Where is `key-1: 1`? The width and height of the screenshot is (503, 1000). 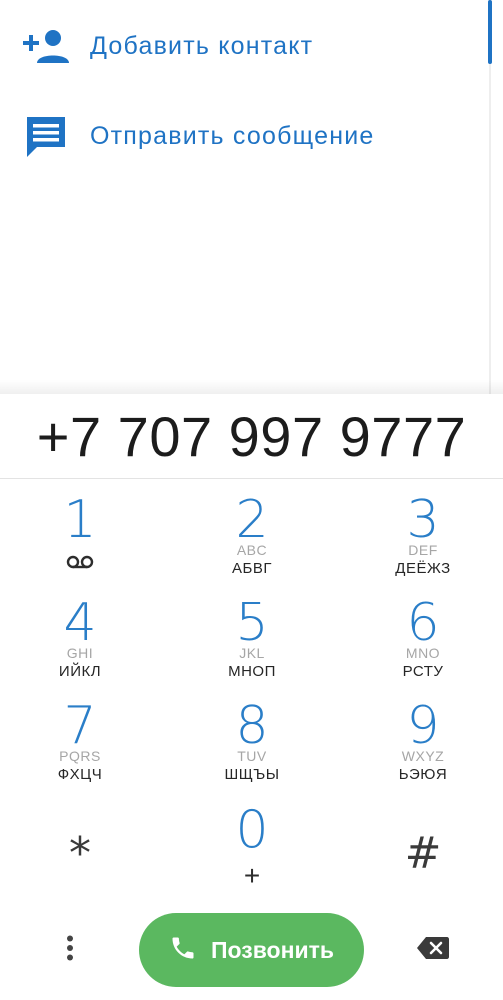
key-1: 1 is located at coordinates (80, 532).